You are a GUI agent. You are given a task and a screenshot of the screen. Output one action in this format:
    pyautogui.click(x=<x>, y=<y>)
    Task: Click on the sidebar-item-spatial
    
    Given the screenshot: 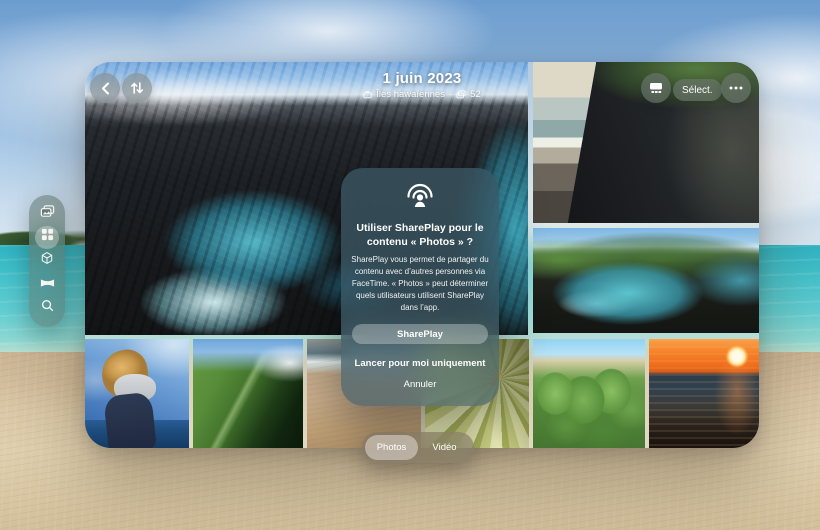 What is the action you would take?
    pyautogui.click(x=47, y=261)
    